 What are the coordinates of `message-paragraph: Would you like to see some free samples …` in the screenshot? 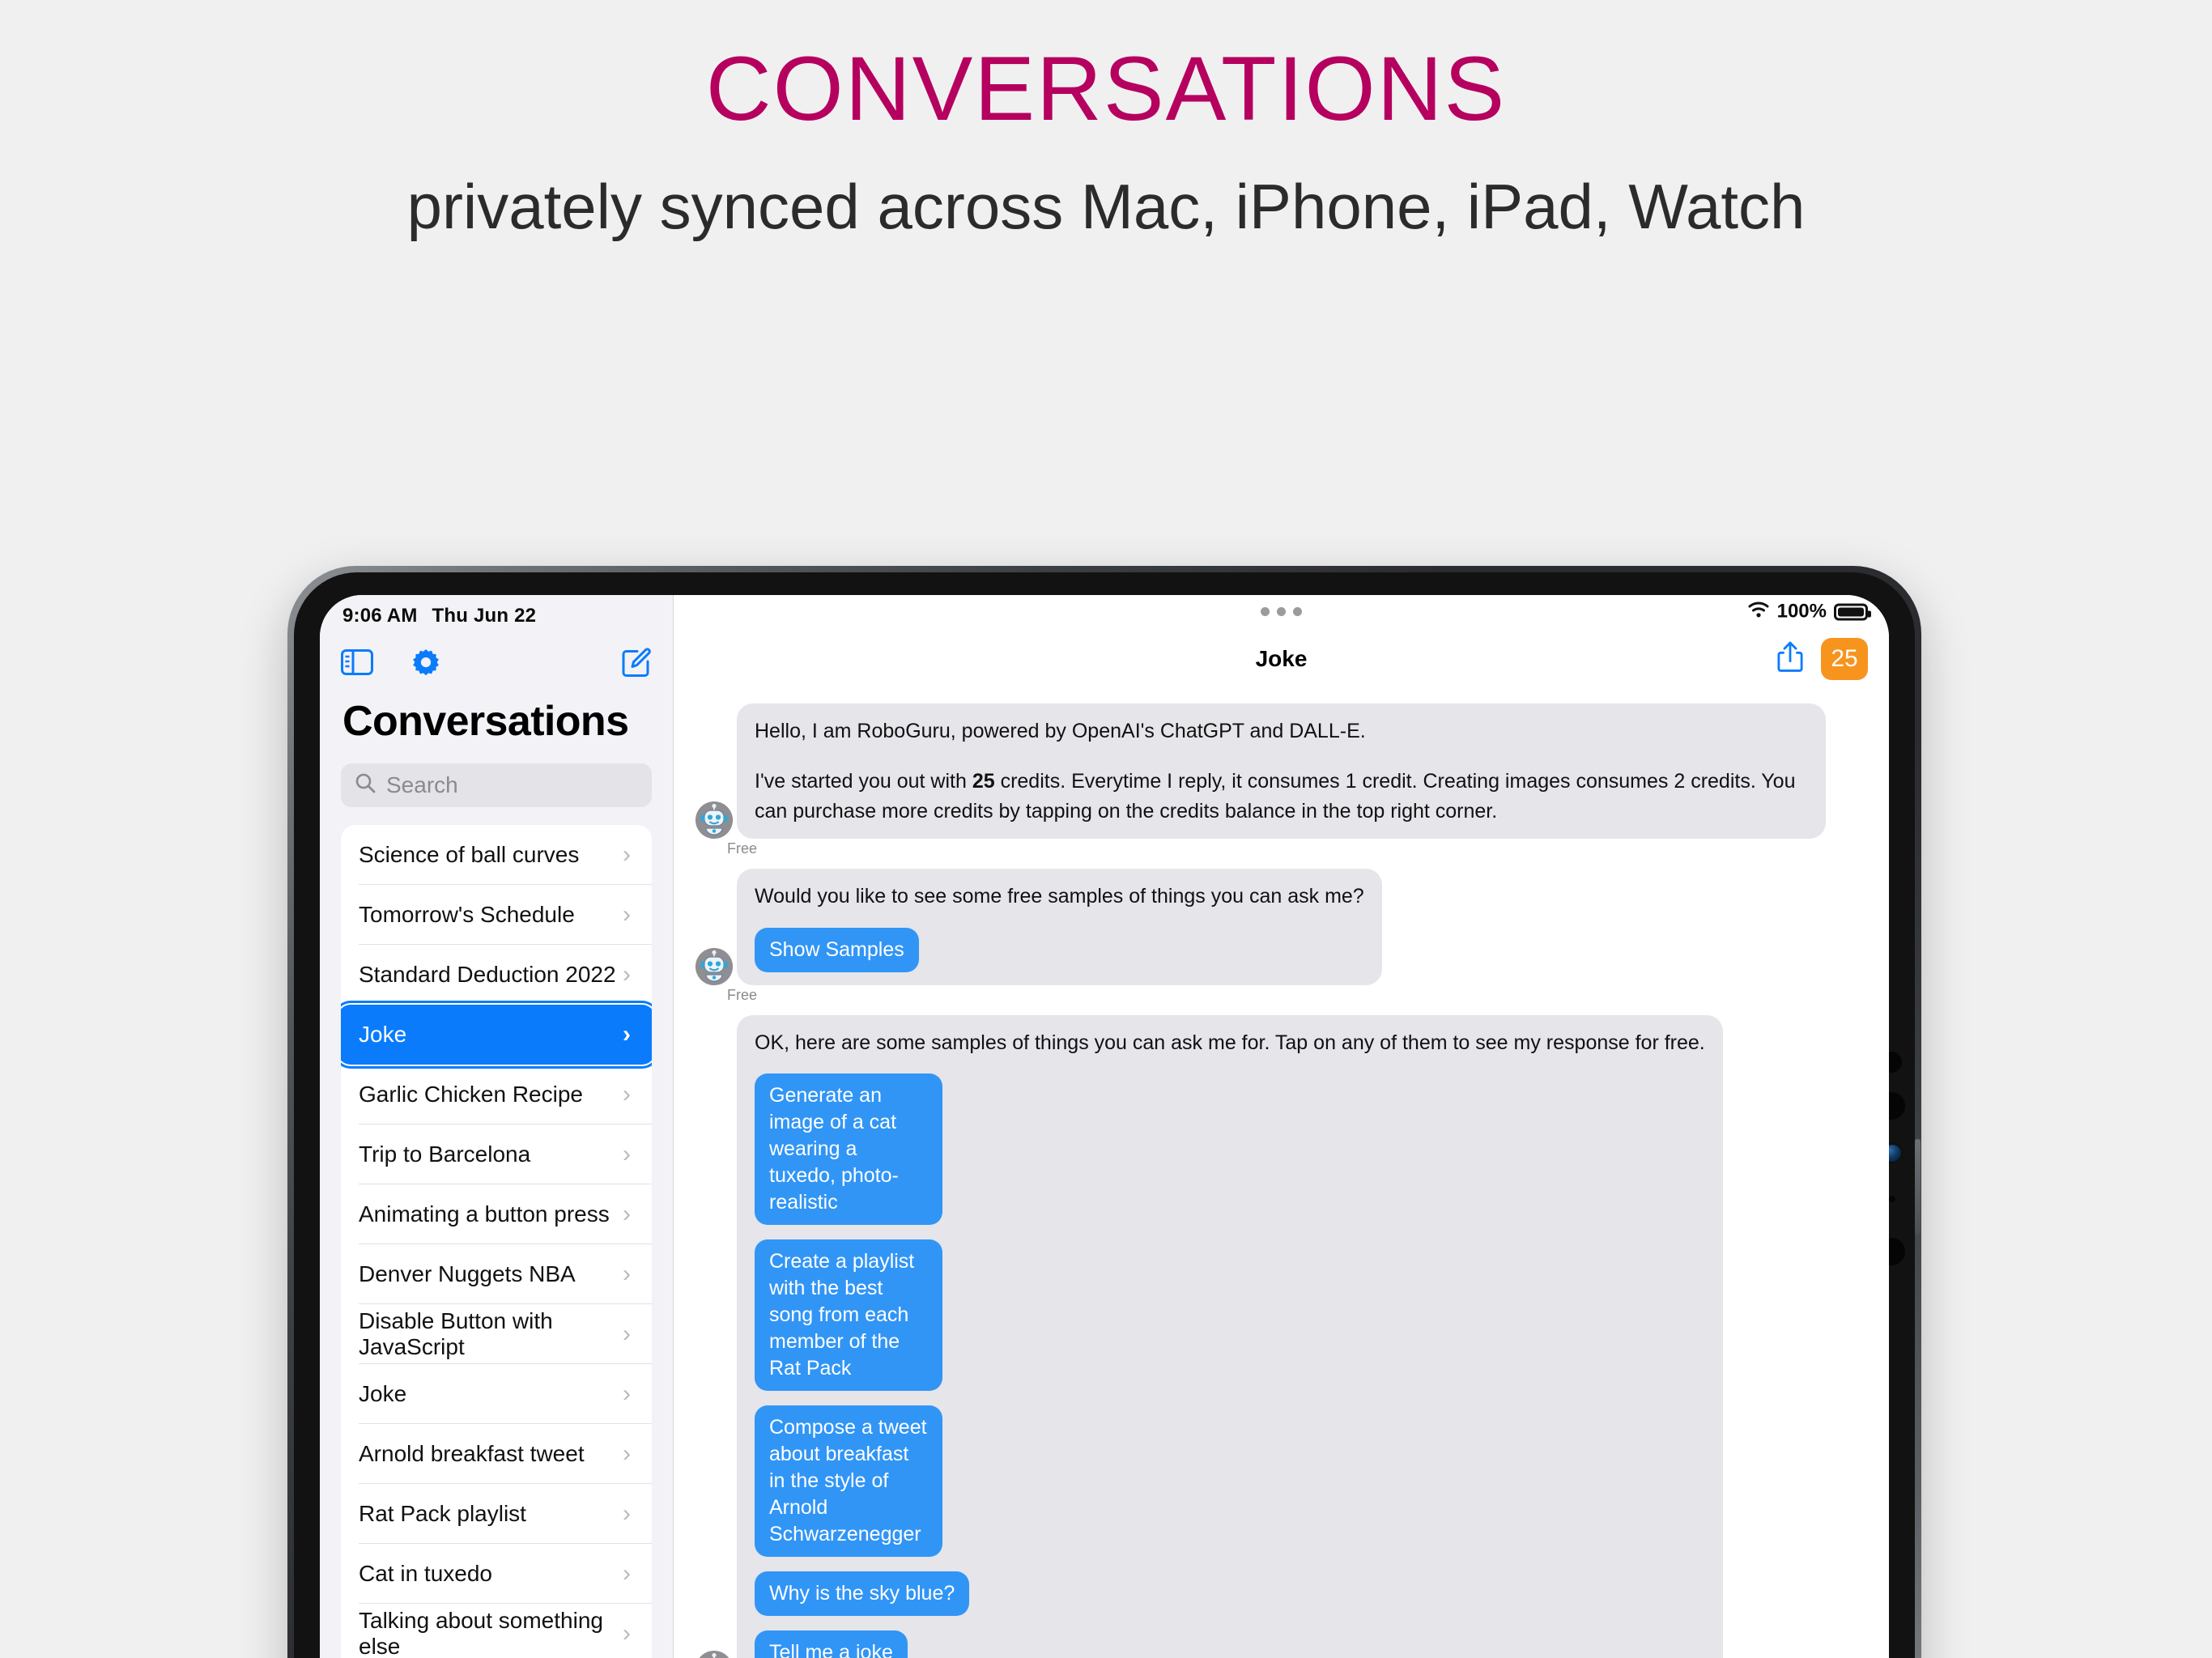 It's located at (1060, 896).